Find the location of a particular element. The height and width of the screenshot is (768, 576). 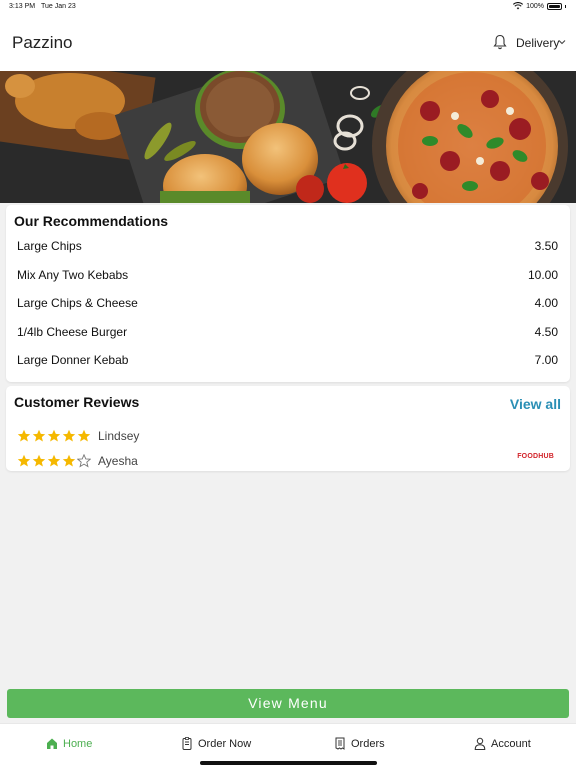

user-icon is located at coordinates (480, 743).